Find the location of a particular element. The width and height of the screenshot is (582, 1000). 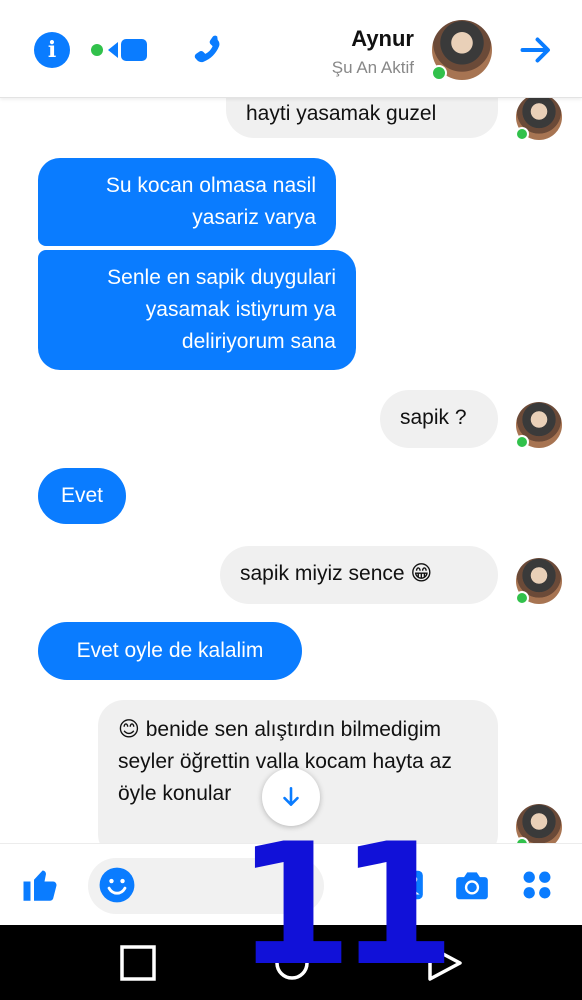

forward-arrow-icon is located at coordinates (536, 50).